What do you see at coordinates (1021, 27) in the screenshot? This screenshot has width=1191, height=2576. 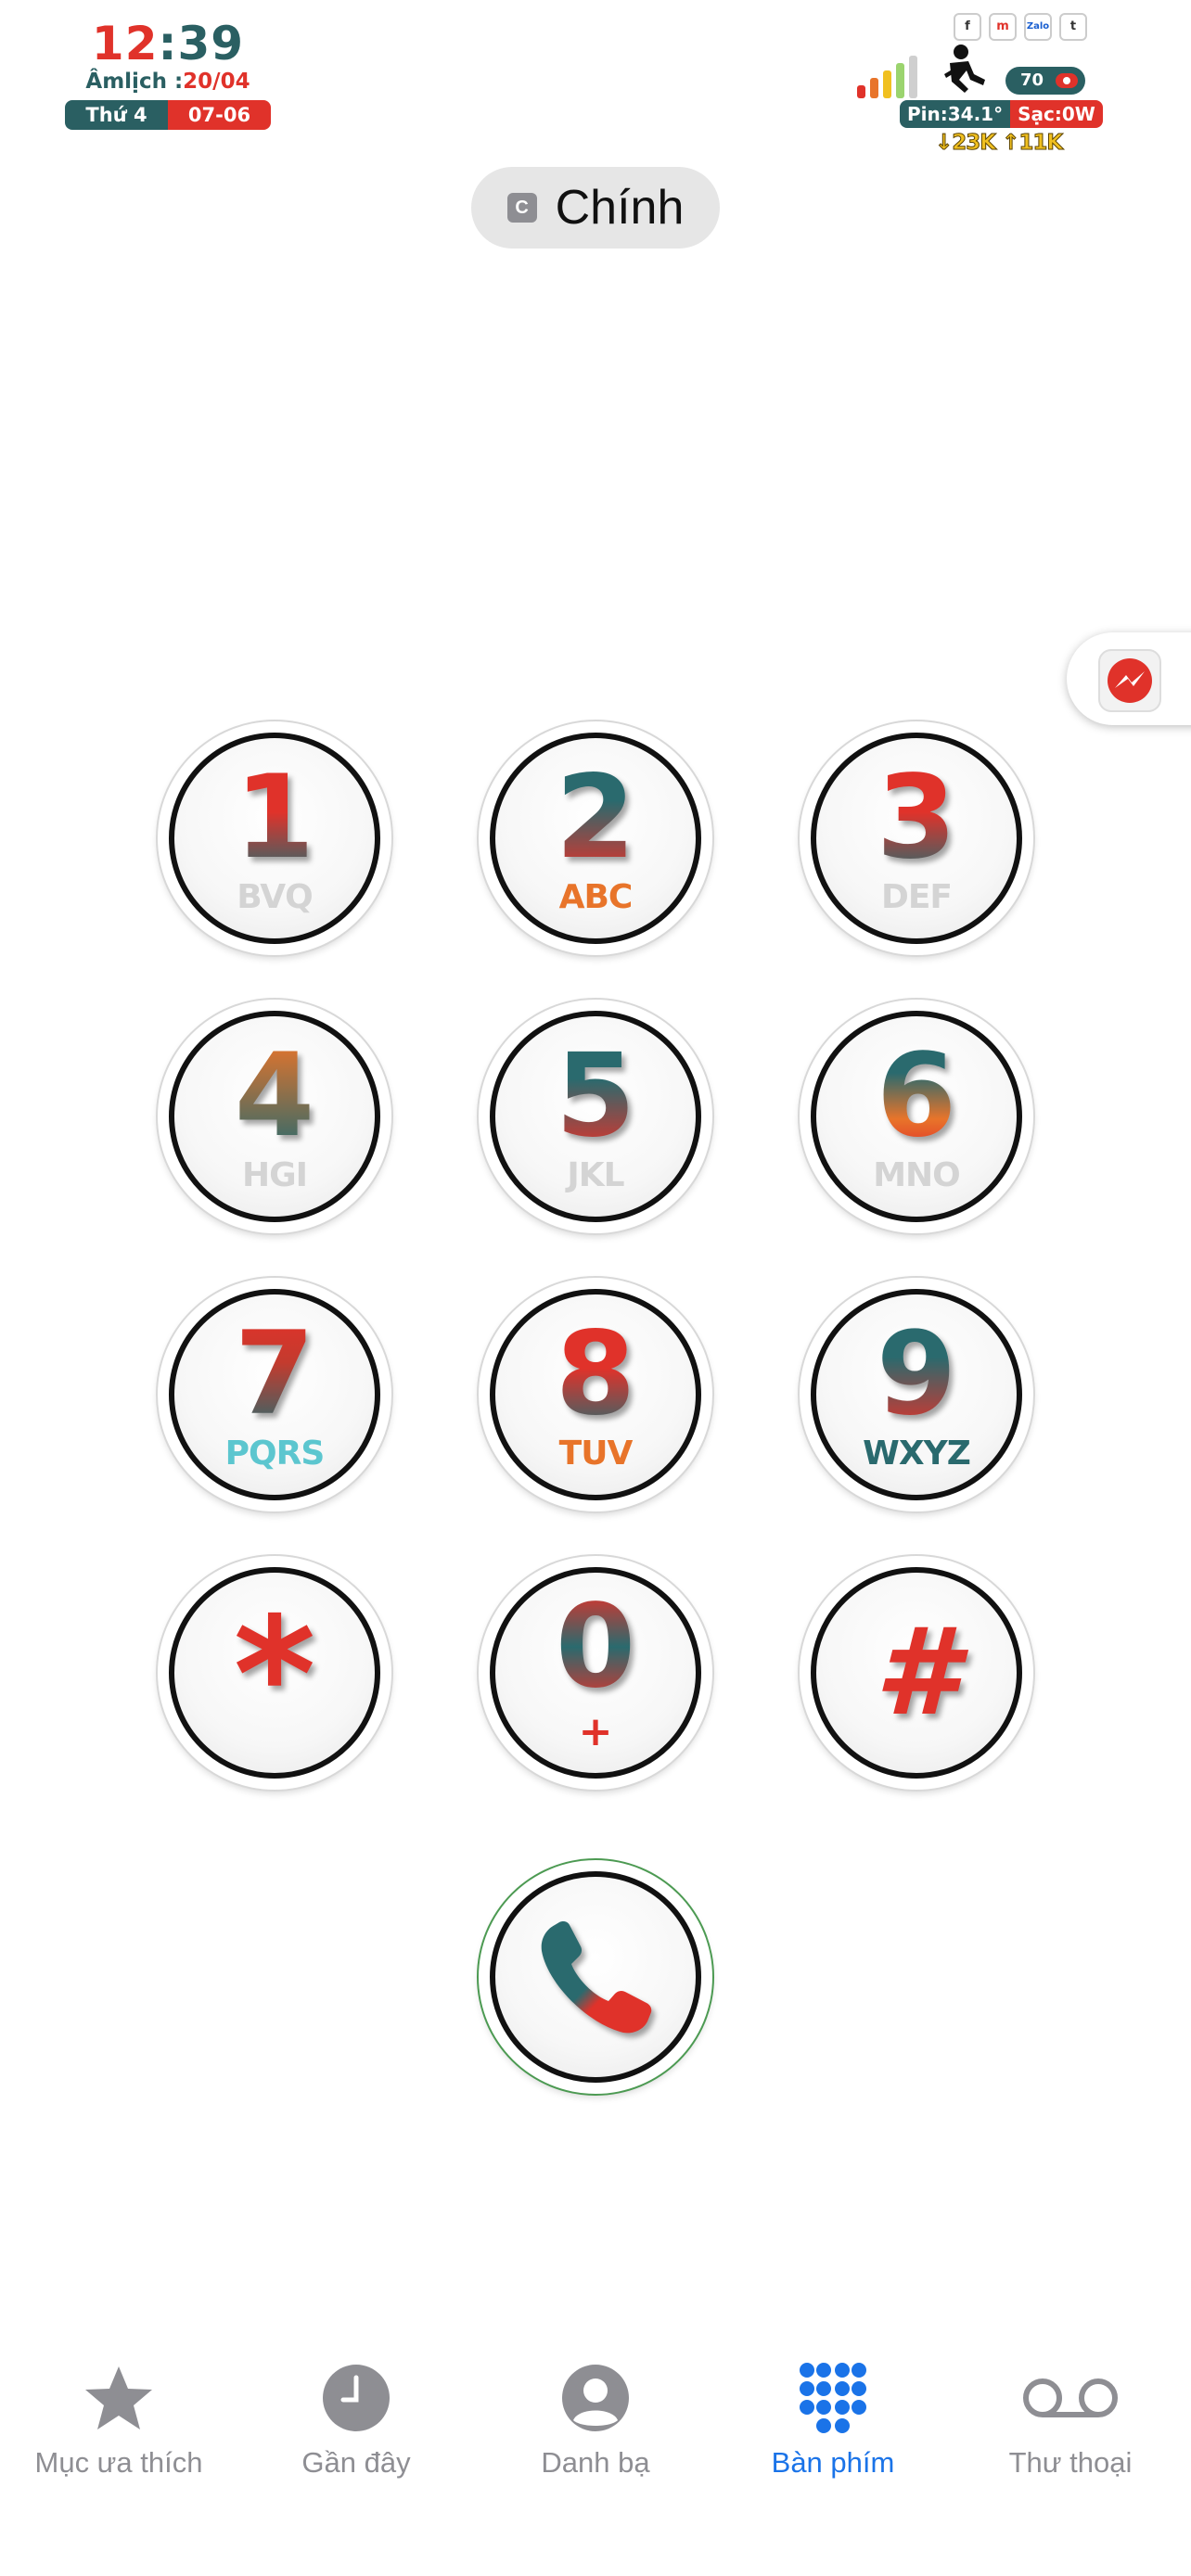 I see `notification-app-icons: f m Zalo t` at bounding box center [1021, 27].